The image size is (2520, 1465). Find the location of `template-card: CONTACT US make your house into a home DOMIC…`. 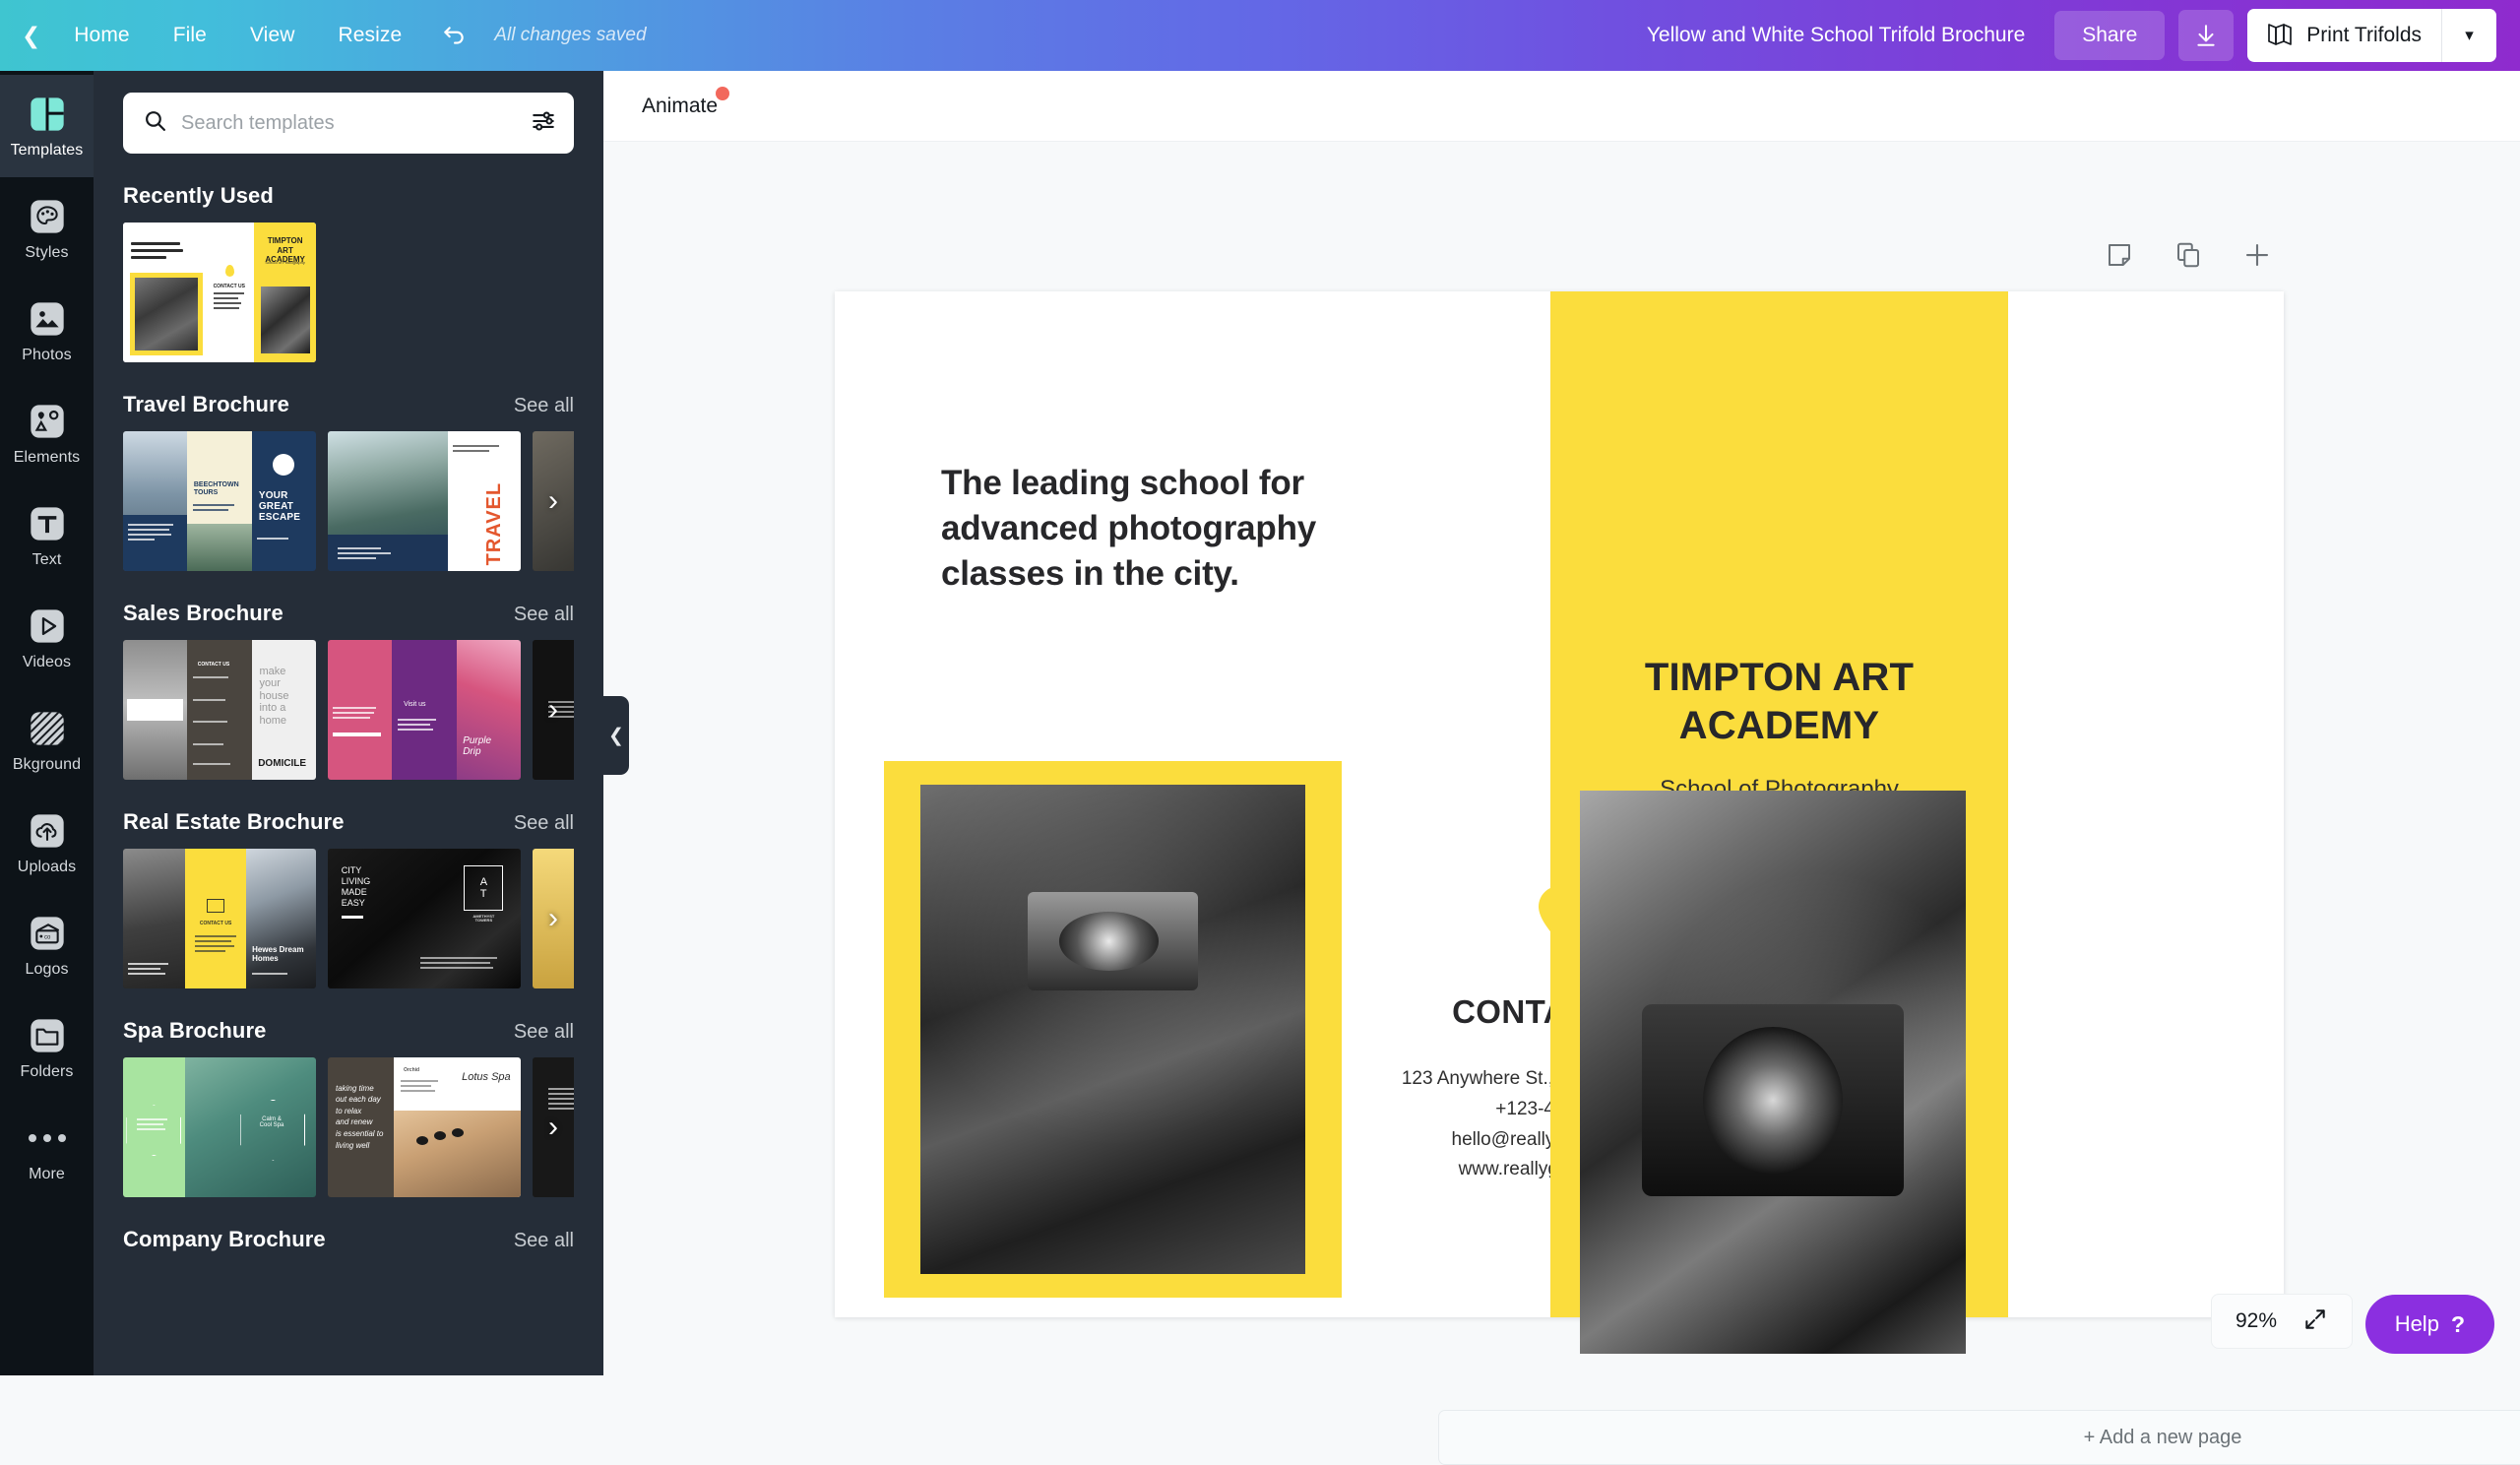

template-card: CONTACT US make your house into a home DOMIC… is located at coordinates (219, 710).